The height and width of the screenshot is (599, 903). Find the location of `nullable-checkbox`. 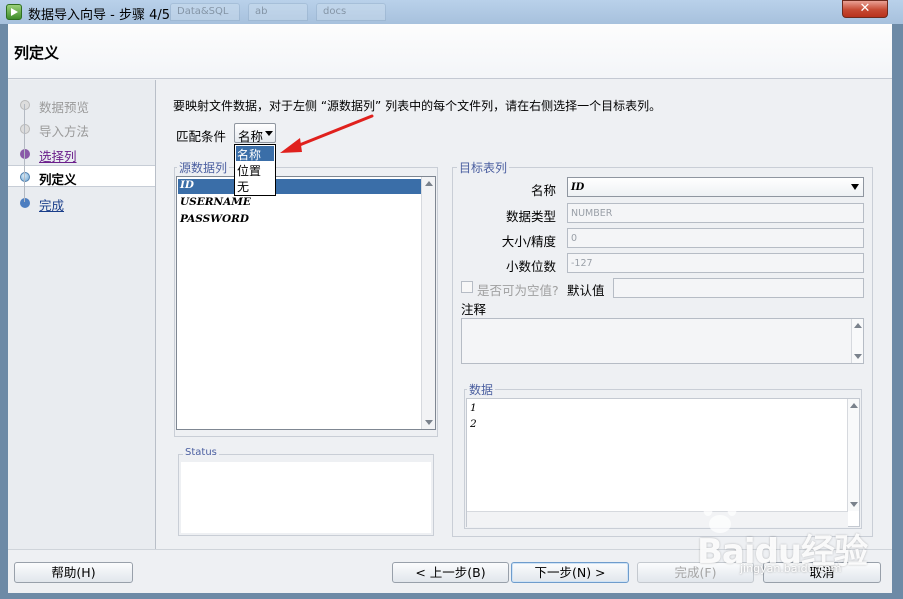

nullable-checkbox is located at coordinates (467, 287).